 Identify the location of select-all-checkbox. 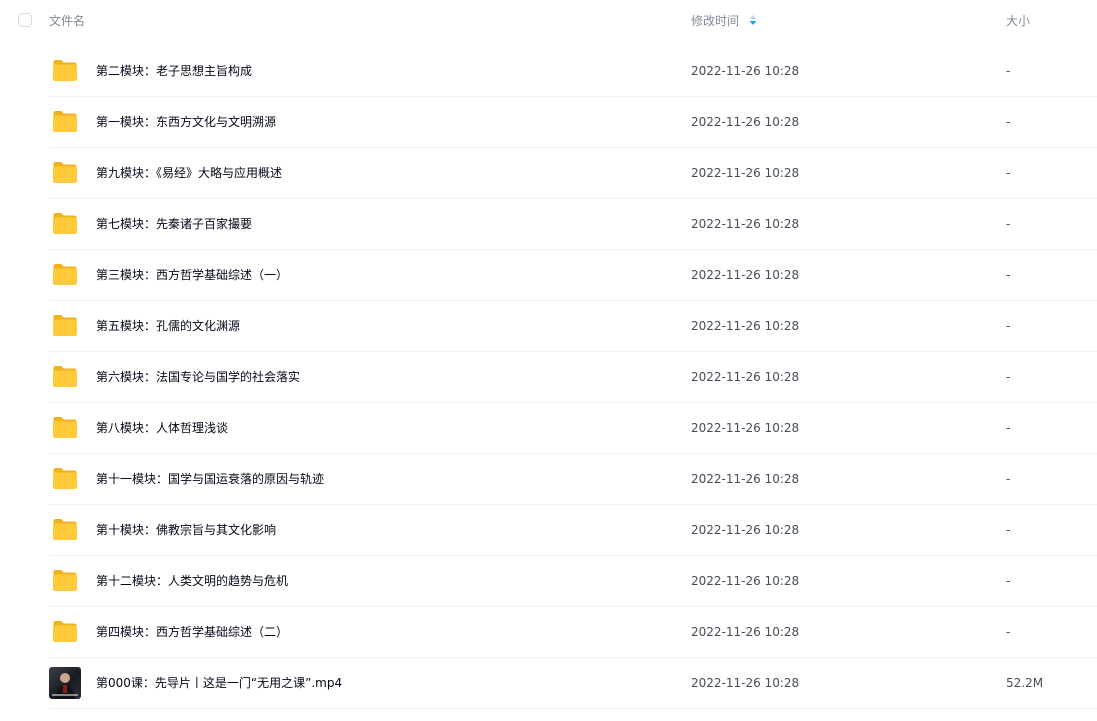
(25, 20).